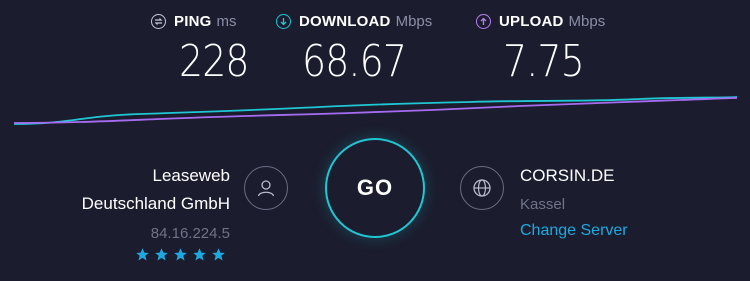  What do you see at coordinates (226, 21) in the screenshot?
I see `ping-unit: ms` at bounding box center [226, 21].